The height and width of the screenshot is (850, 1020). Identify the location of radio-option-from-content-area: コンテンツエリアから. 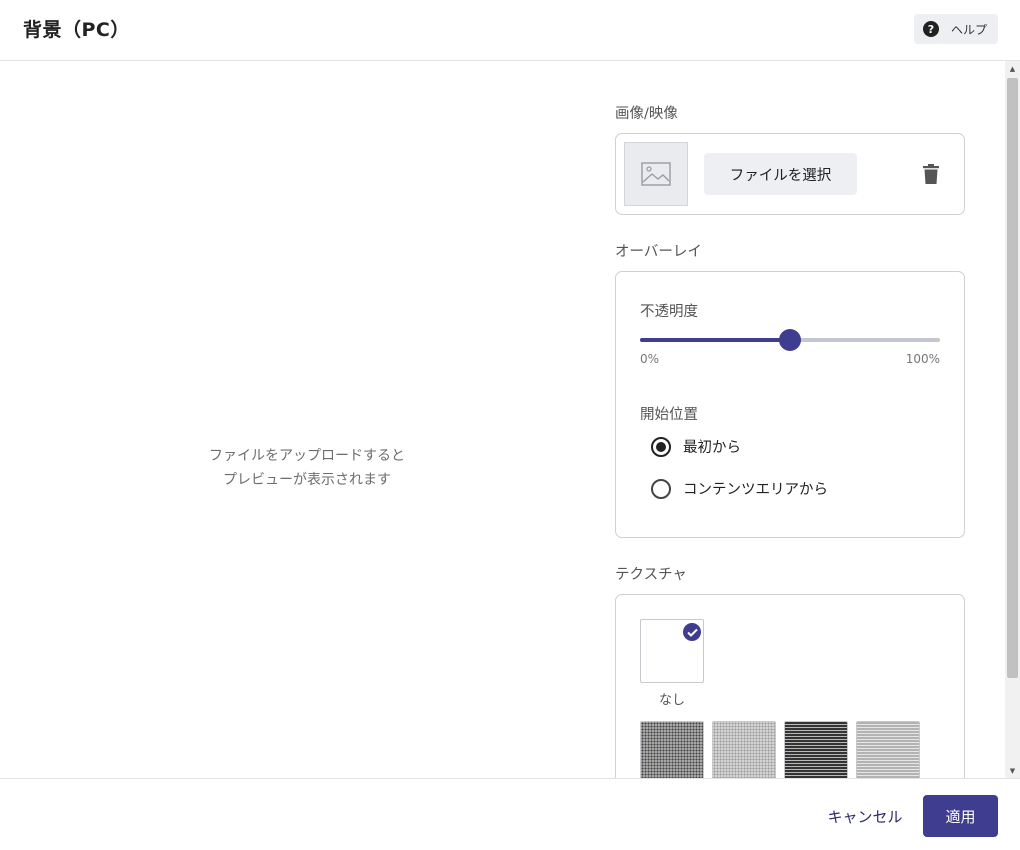
(739, 488).